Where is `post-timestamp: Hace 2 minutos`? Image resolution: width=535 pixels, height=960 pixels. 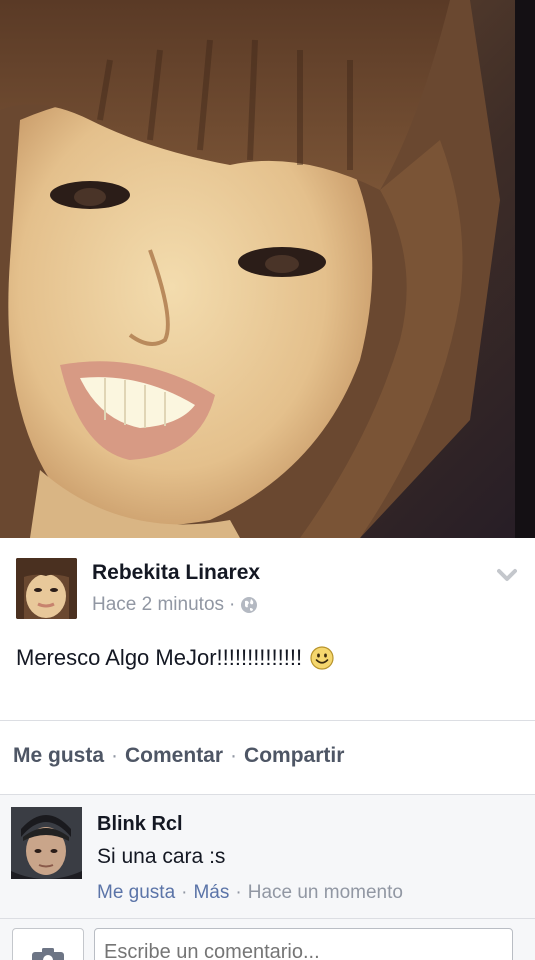
post-timestamp: Hace 2 minutos is located at coordinates (158, 605).